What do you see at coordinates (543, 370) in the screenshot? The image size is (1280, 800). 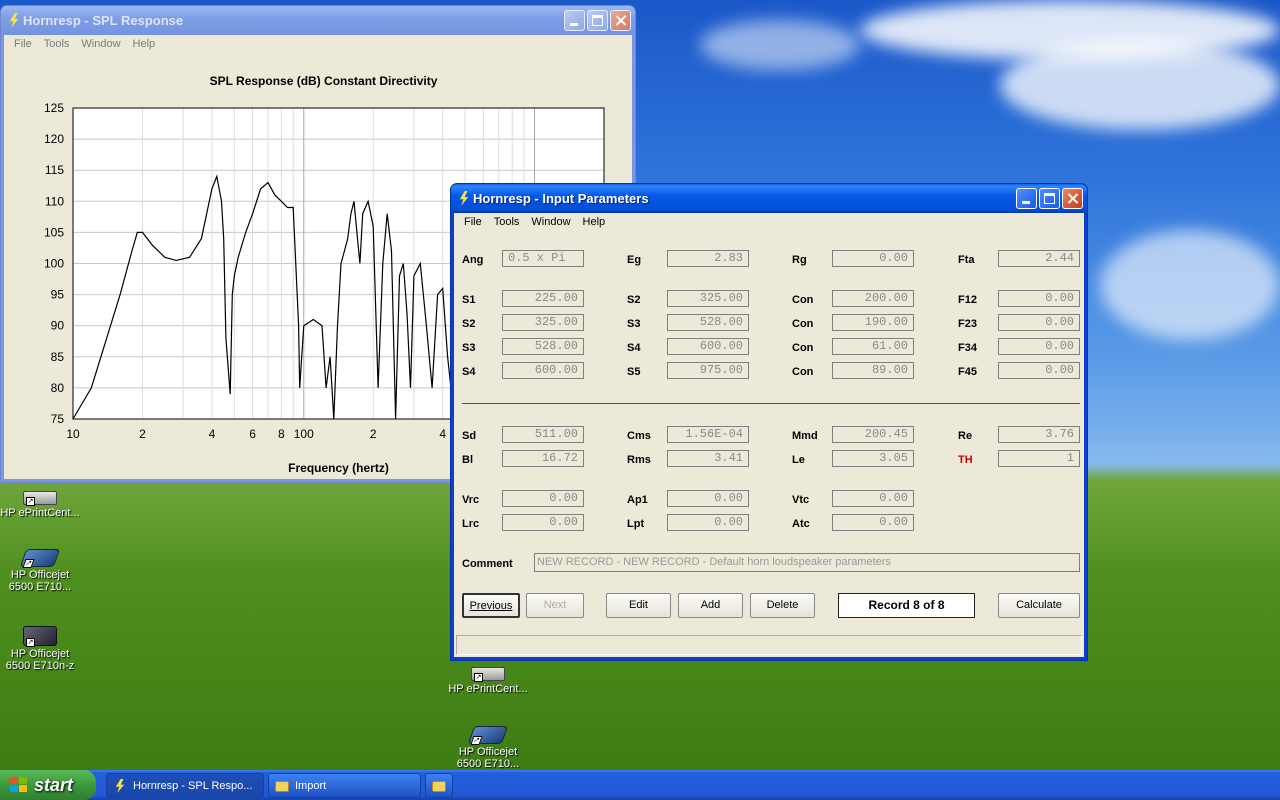 I see `param-field-s4b: 600.00` at bounding box center [543, 370].